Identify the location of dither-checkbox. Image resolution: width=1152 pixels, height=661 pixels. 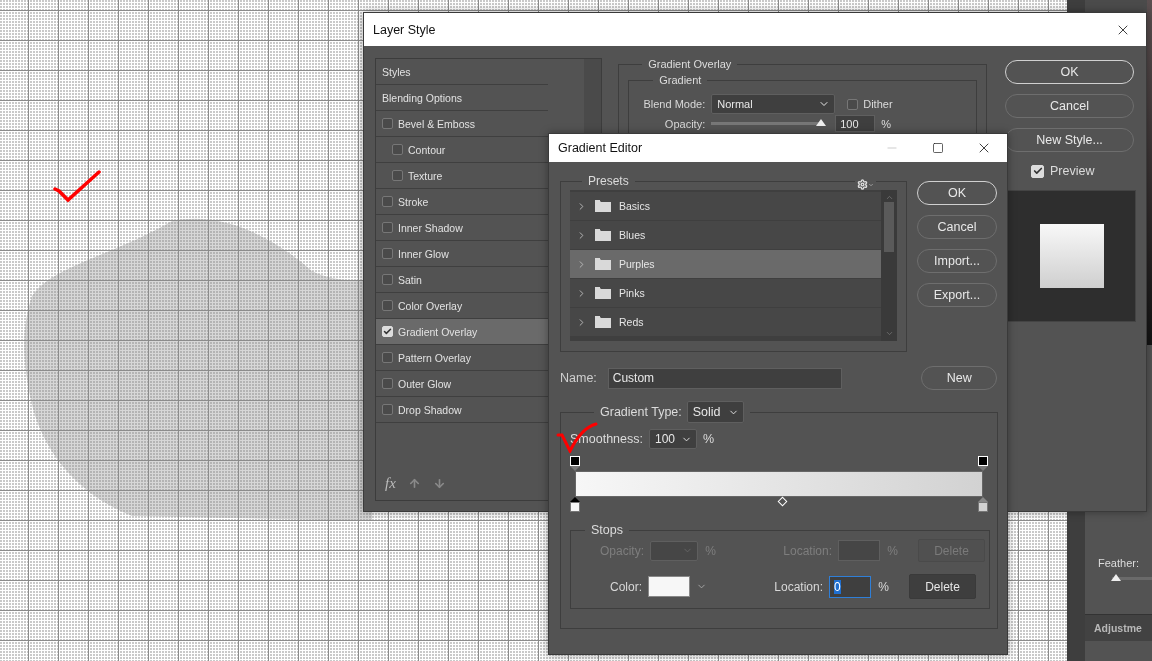
(853, 104).